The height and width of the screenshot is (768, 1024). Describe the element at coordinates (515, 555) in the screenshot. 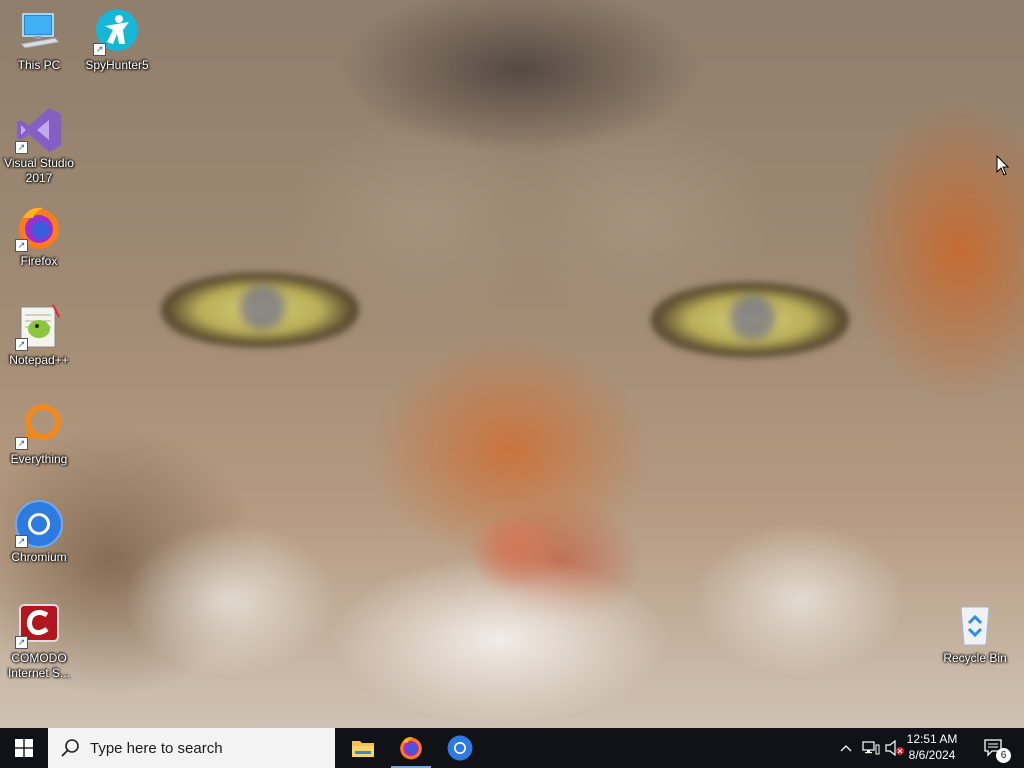

I see `wallpaper-cat-nose` at that location.